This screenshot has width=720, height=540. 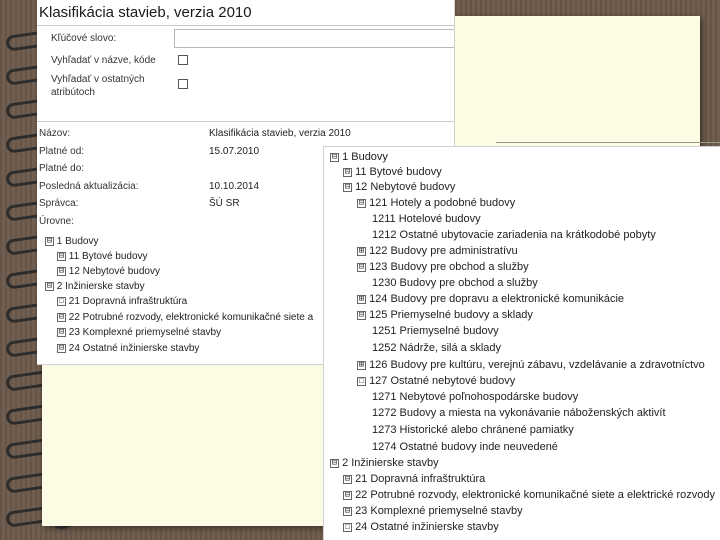 What do you see at coordinates (465, 447) in the screenshot?
I see `tree-item: 1274 Ostatné budovy inde neuvedené` at bounding box center [465, 447].